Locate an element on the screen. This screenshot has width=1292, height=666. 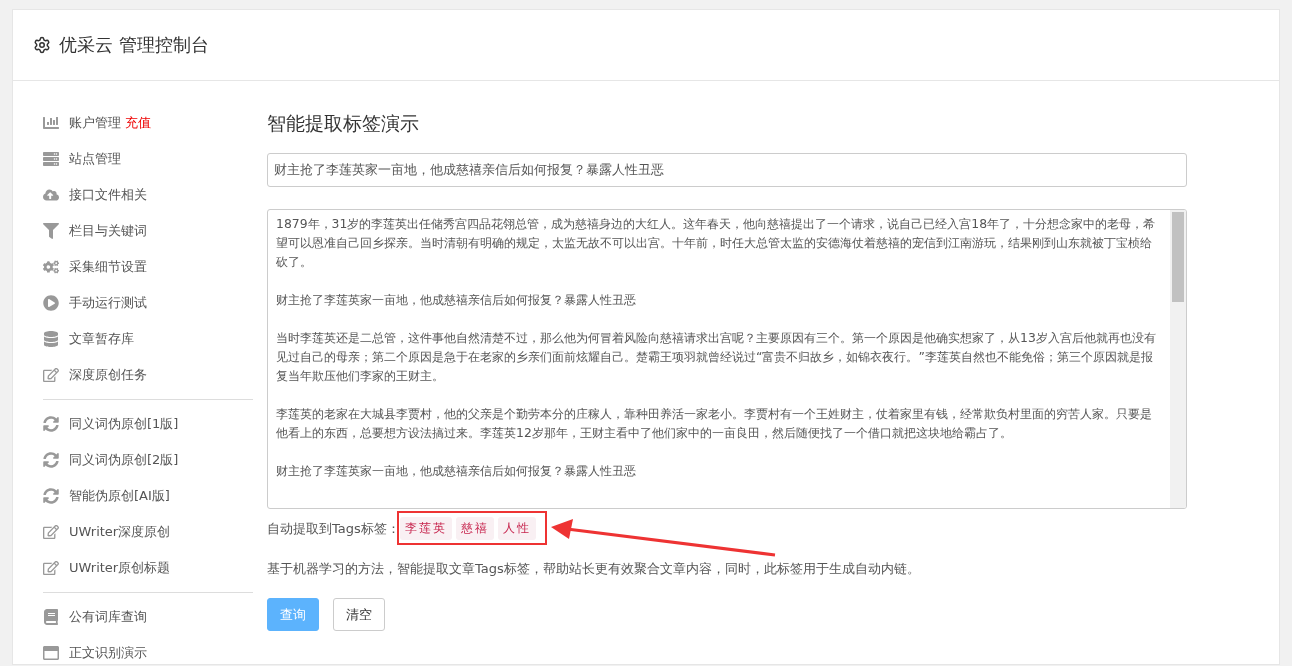
cloud-upload-icon is located at coordinates (51, 195).